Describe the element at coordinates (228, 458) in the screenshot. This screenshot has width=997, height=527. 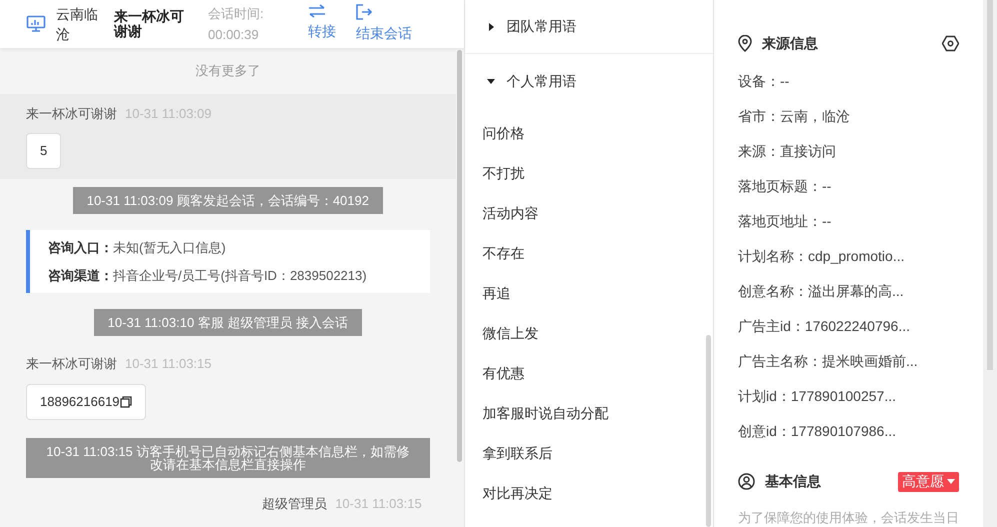
I see `system-notice: 10-31 11:03:15 访客手机号已自动标记右侧基本信息栏，如需修改请在基本信息栏直接操作` at that location.